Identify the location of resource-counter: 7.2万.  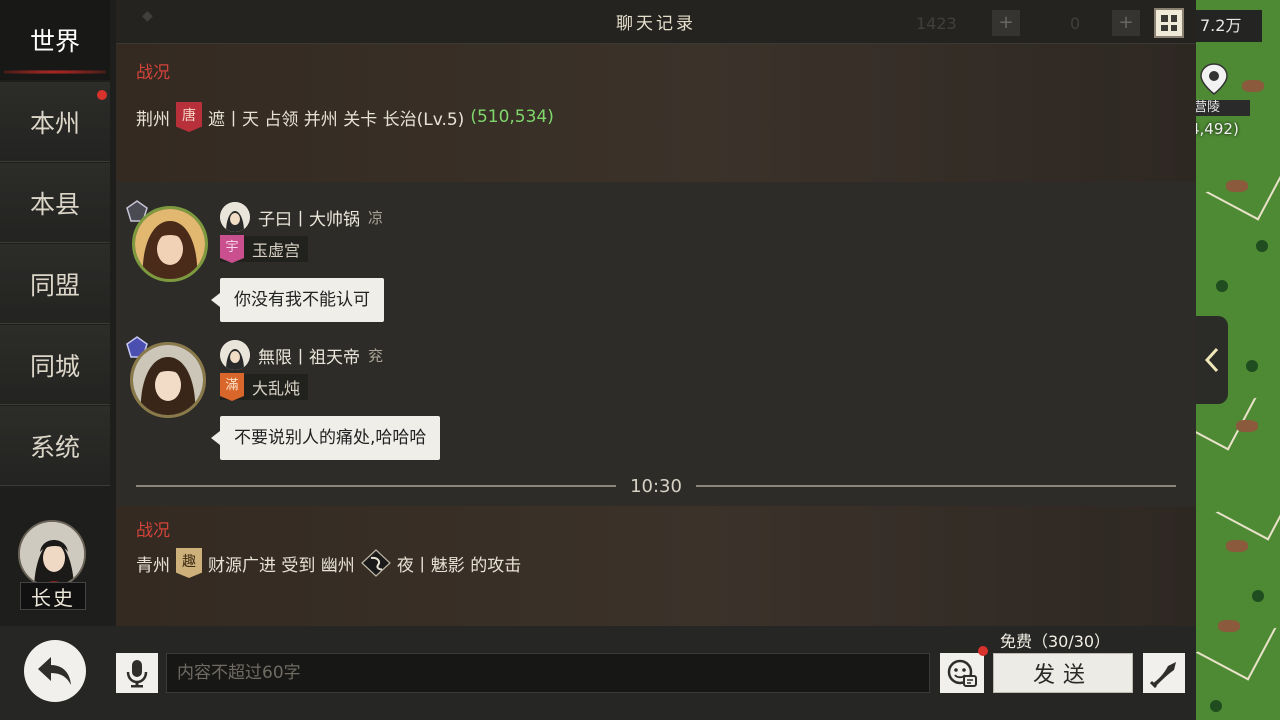
(1229, 26).